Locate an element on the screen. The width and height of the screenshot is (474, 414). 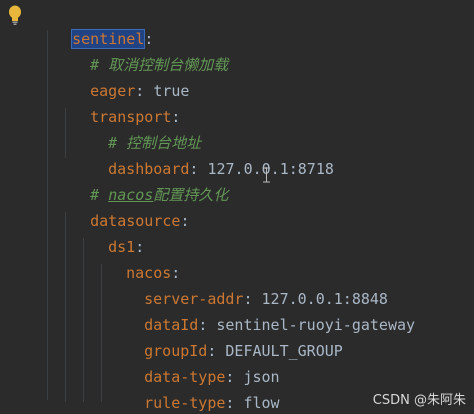
watermark: CSDN @朱阿朱 is located at coordinates (419, 400).